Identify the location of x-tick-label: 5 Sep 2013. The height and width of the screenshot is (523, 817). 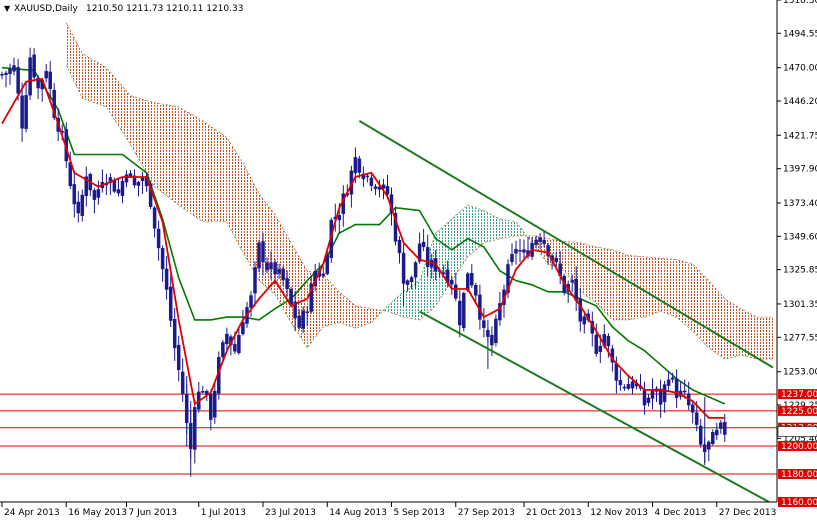
(419, 513).